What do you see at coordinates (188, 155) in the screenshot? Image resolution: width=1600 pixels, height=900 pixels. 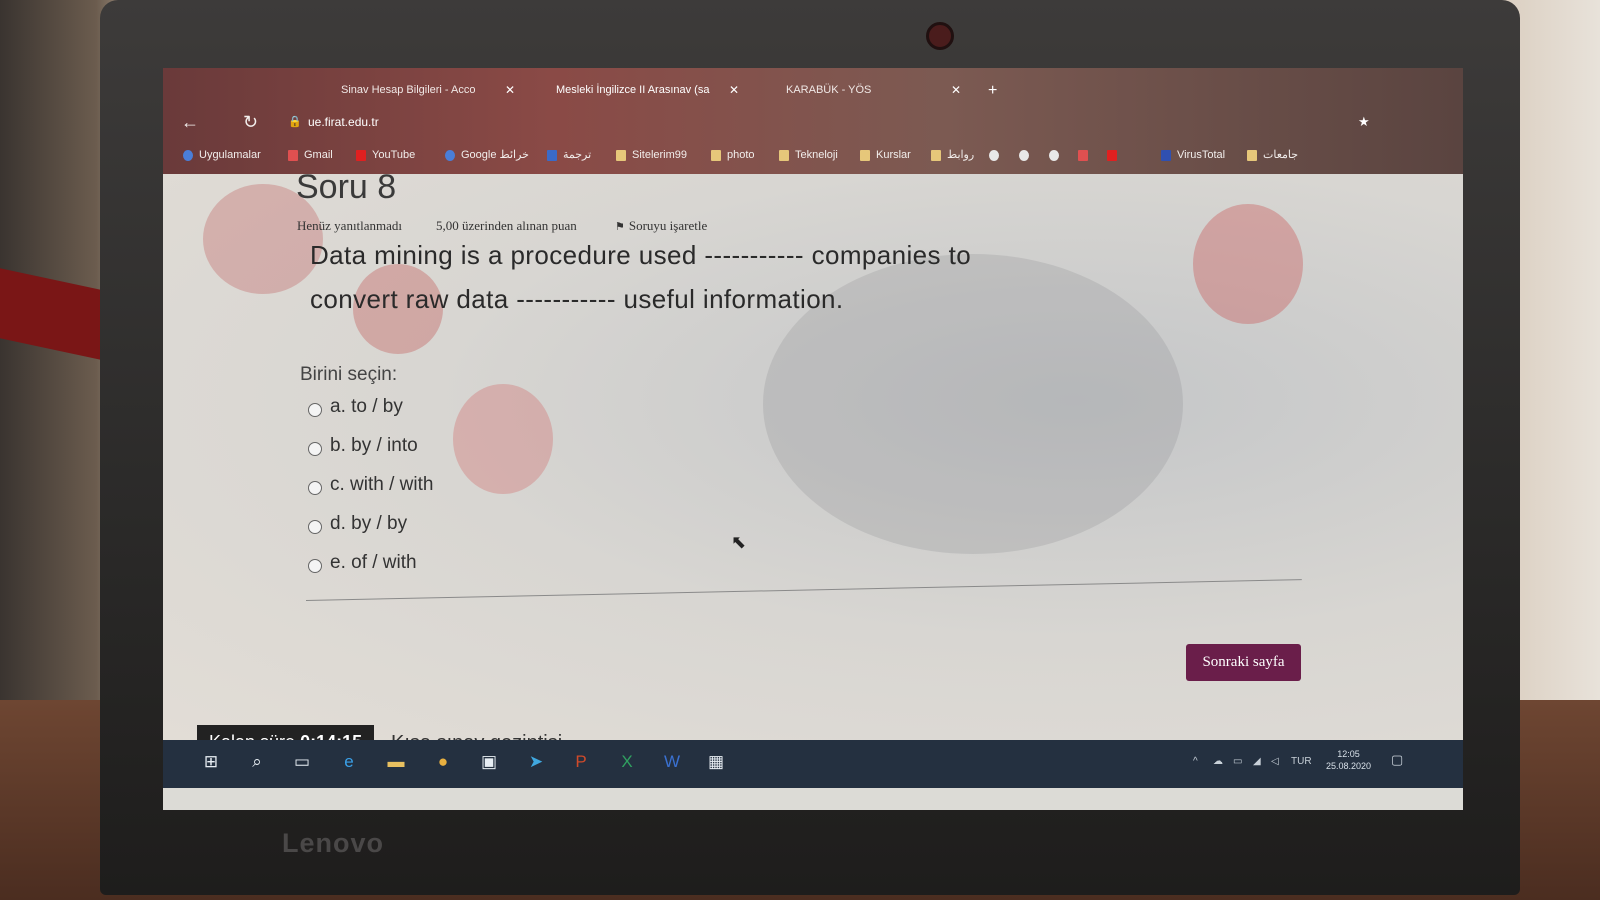 I see `apps-icon` at bounding box center [188, 155].